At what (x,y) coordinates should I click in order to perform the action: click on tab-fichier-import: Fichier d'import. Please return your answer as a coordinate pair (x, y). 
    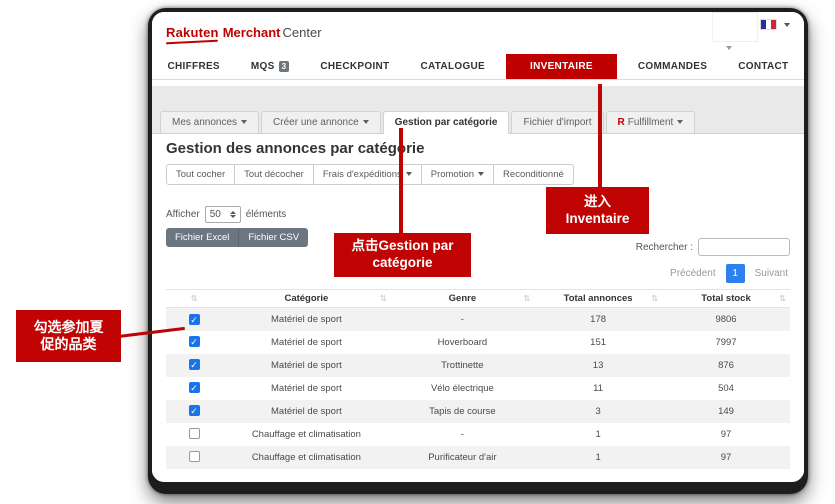
    Looking at the image, I should click on (557, 122).